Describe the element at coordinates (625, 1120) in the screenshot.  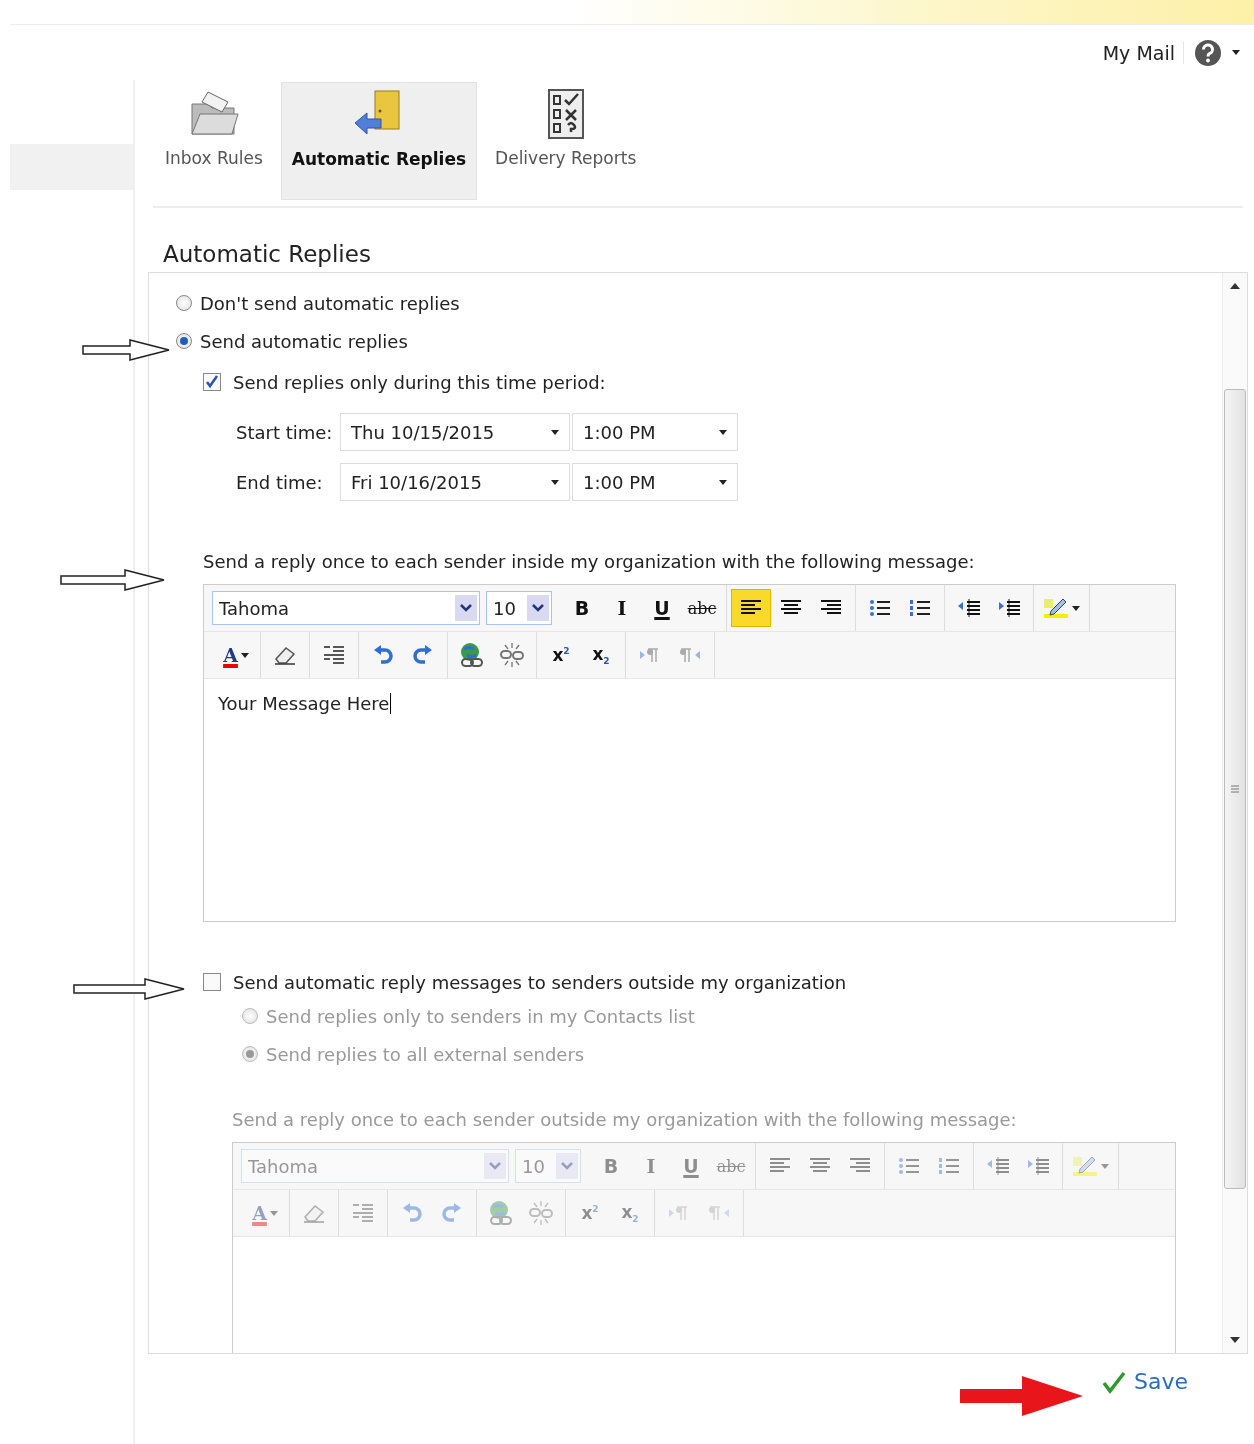
I see `message-label: Send a reply once to each sender outside my organization with the following message:` at that location.